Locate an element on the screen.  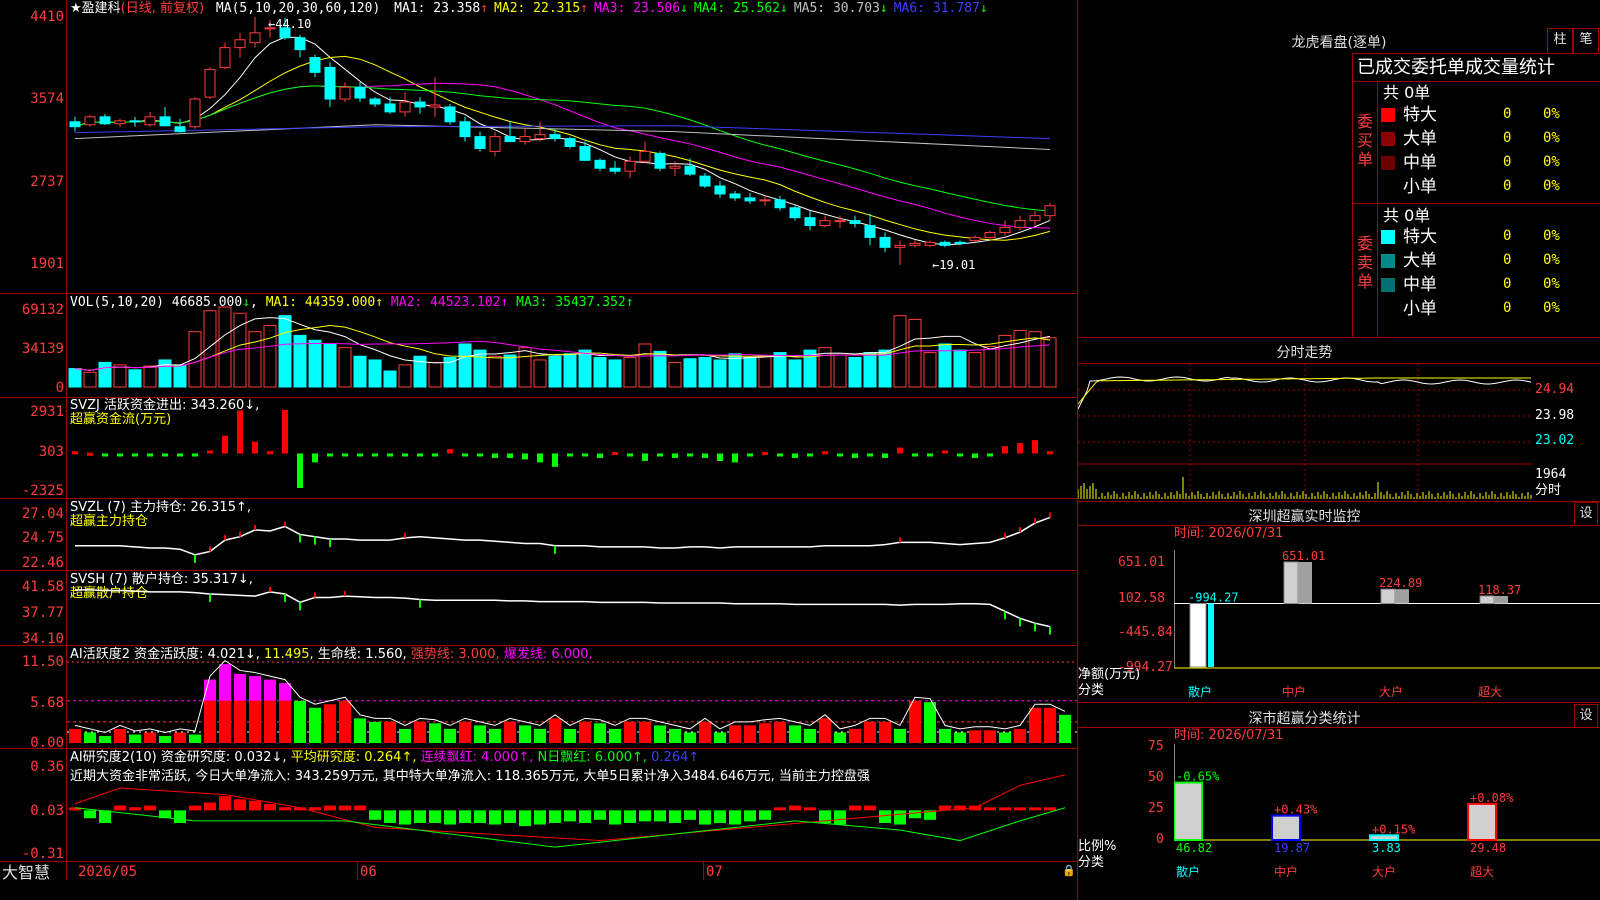
intraday-tick: 24.94 is located at coordinates (1555, 389).